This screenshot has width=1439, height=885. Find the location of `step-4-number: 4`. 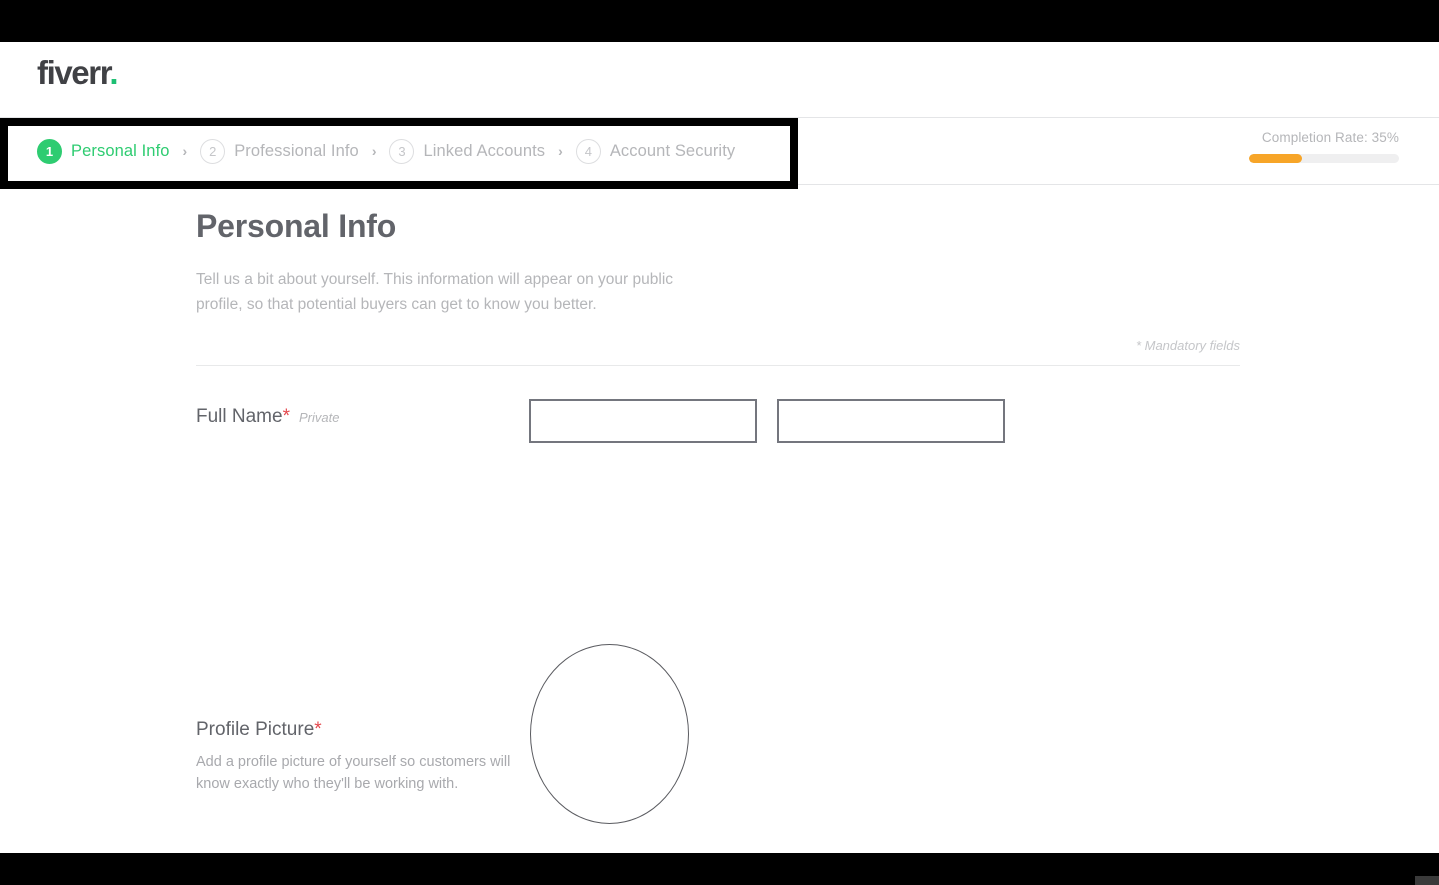

step-4-number: 4 is located at coordinates (588, 151).